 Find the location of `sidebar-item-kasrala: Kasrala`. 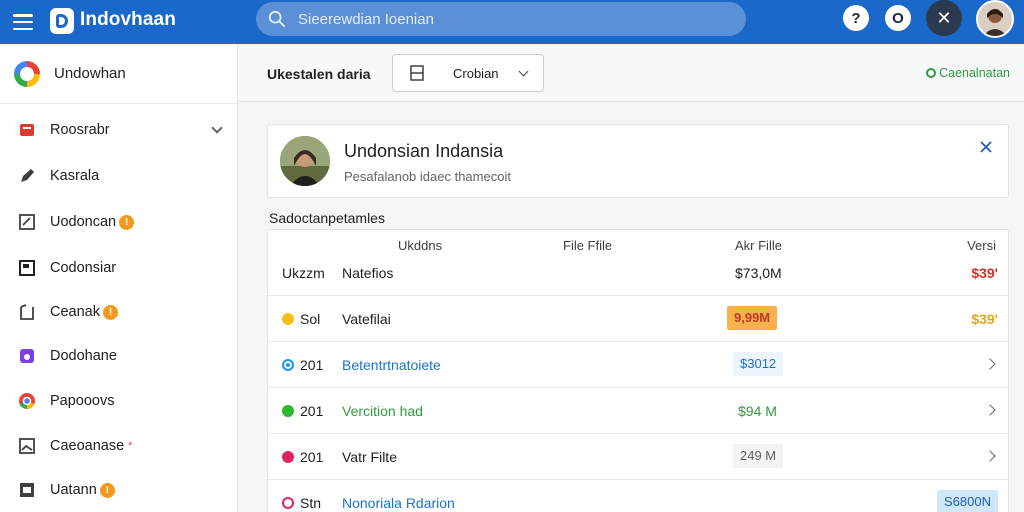

sidebar-item-kasrala: Kasrala is located at coordinates (118, 176).